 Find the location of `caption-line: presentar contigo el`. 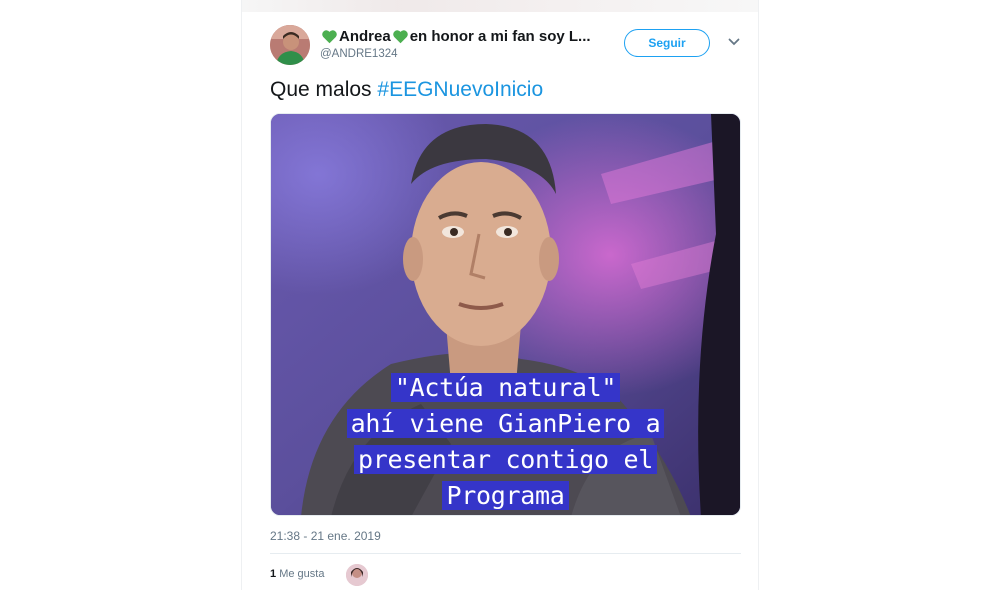

caption-line: presentar contigo el is located at coordinates (505, 459).